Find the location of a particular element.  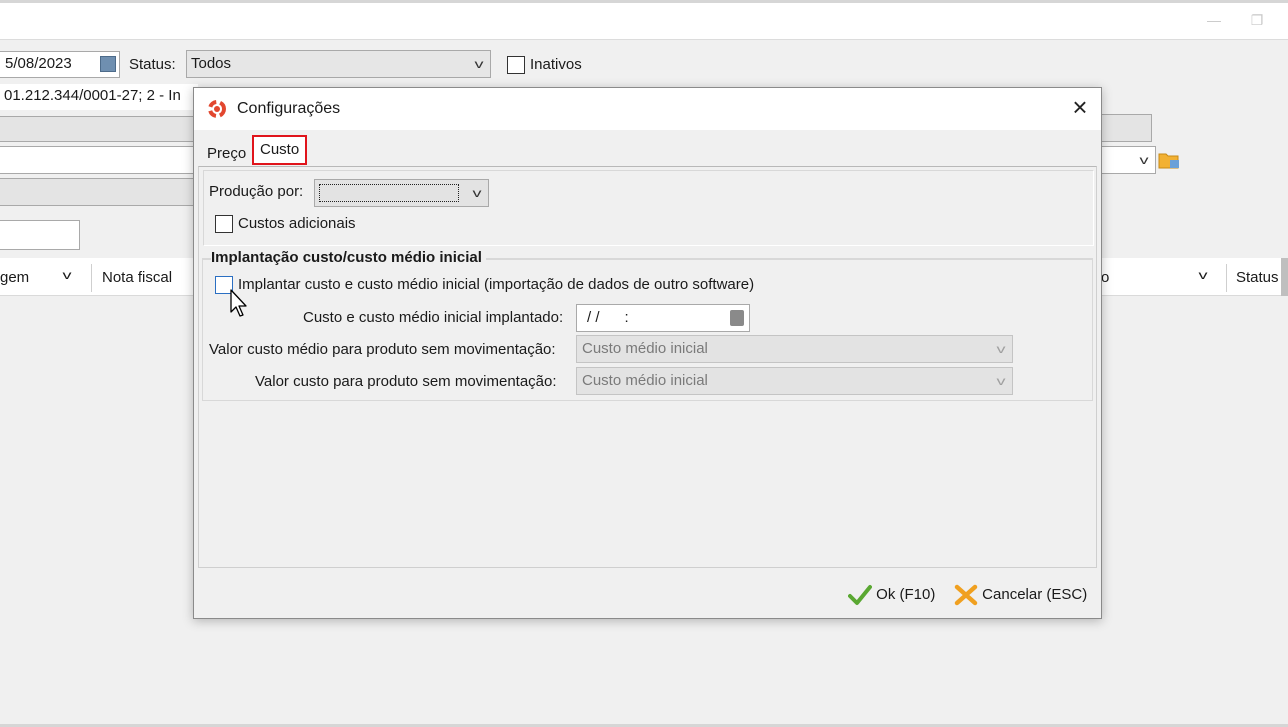

status-label: Status: is located at coordinates (152, 64).